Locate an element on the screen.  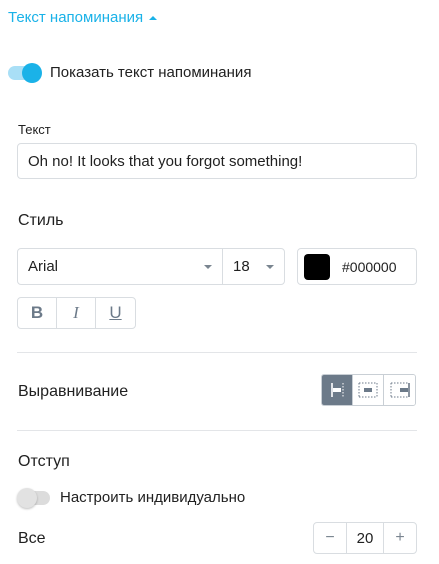
align-left-icon is located at coordinates (337, 390).